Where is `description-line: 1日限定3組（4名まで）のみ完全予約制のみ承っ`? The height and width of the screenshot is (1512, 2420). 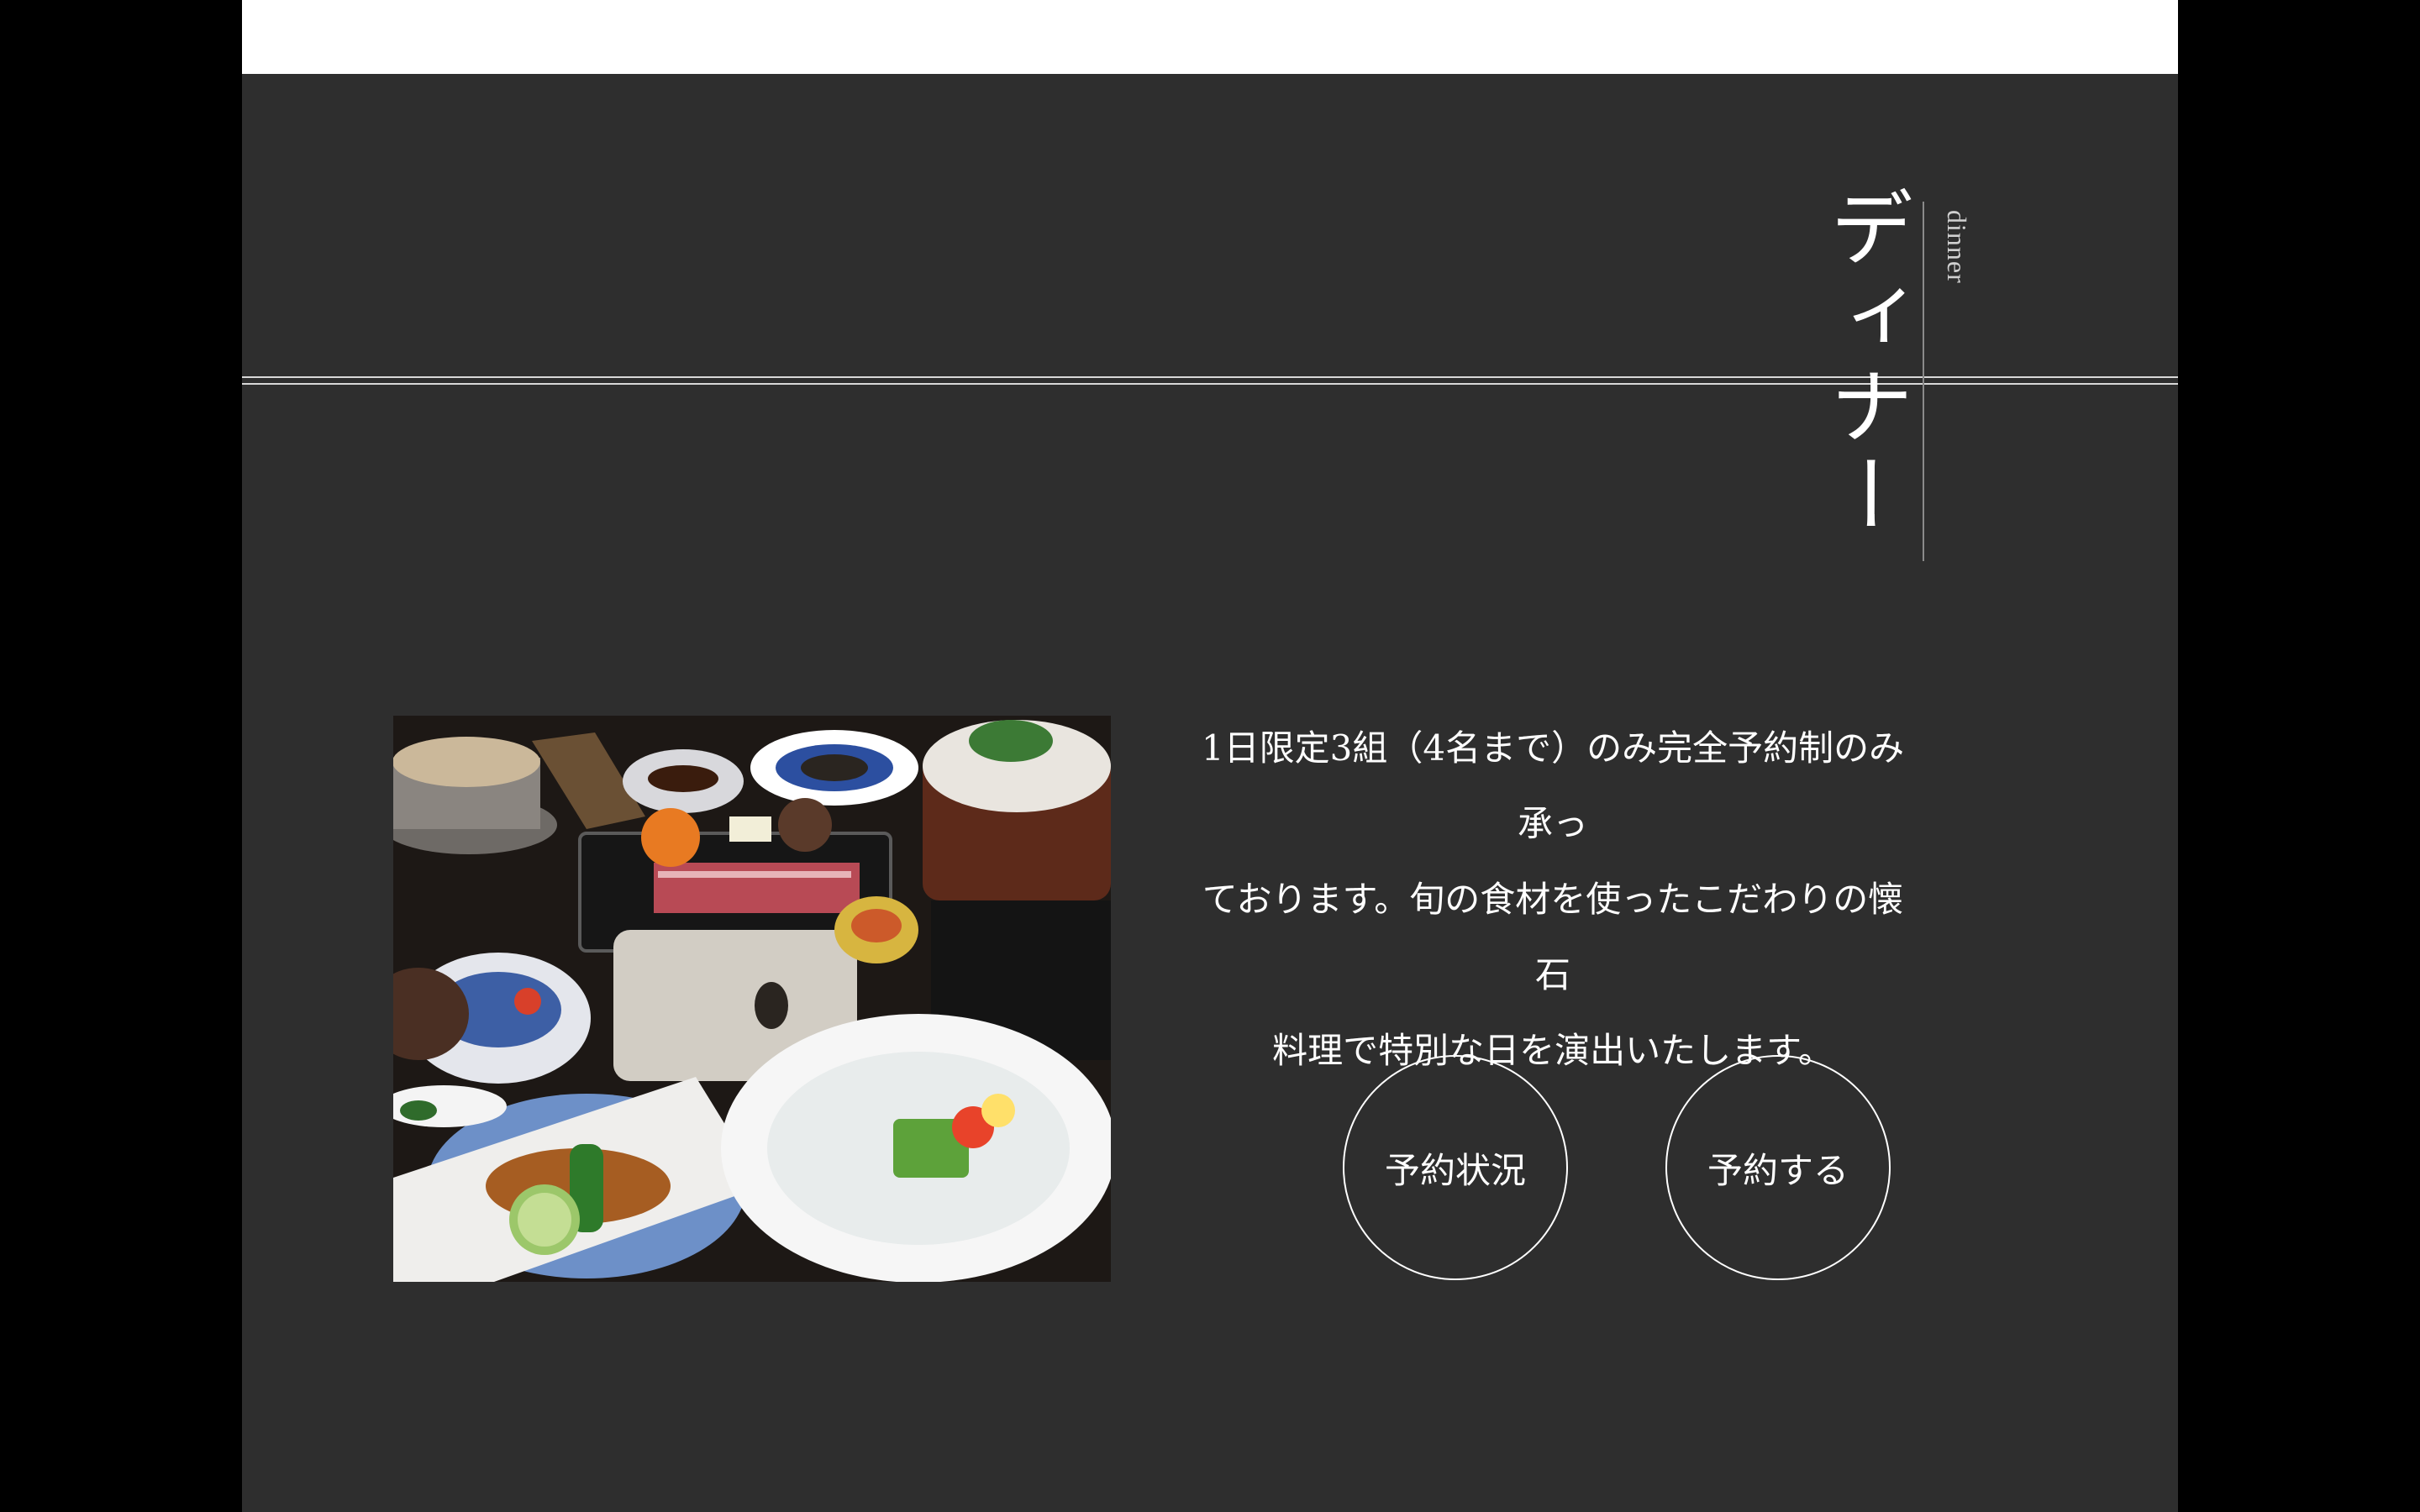
description-line: 1日限定3組（4名まで）のみ完全予約制のみ承っ is located at coordinates (1553, 785).